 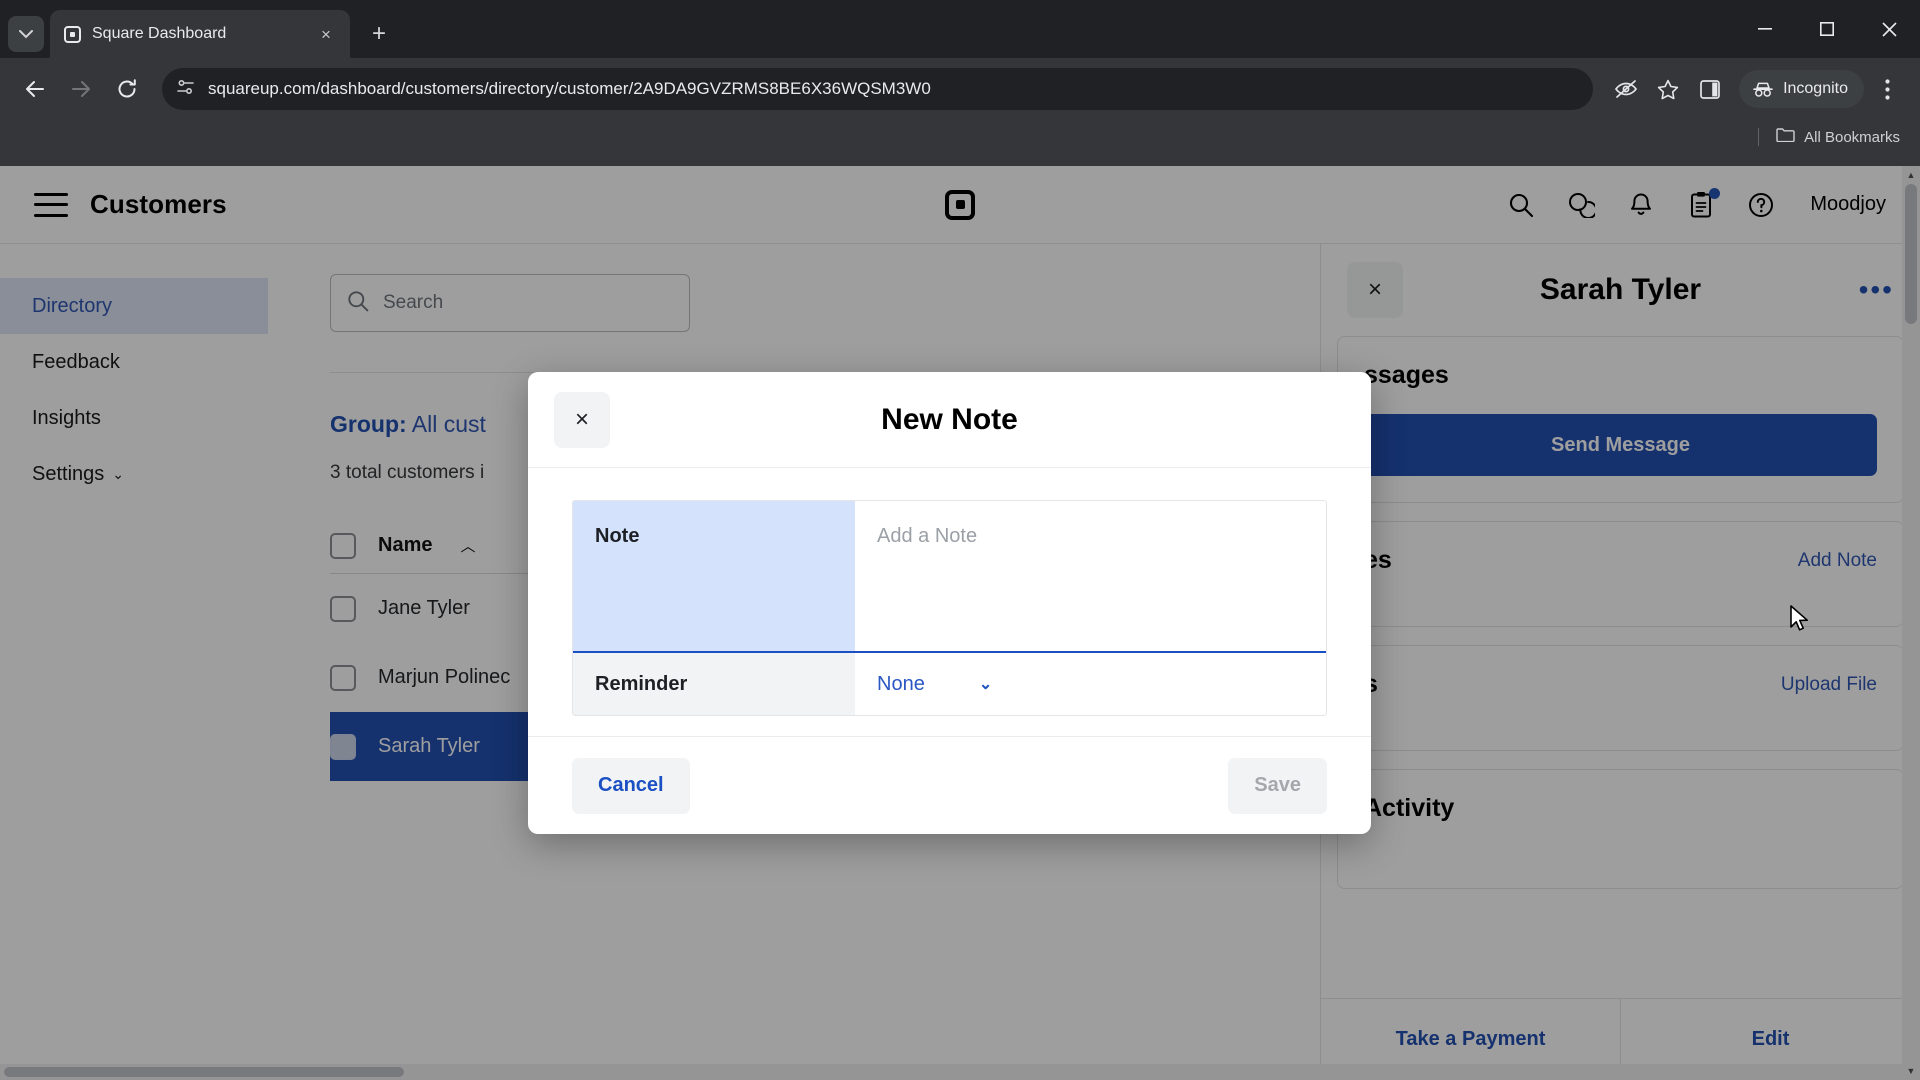 I want to click on reminder-select: None ⌄, so click(x=1090, y=684).